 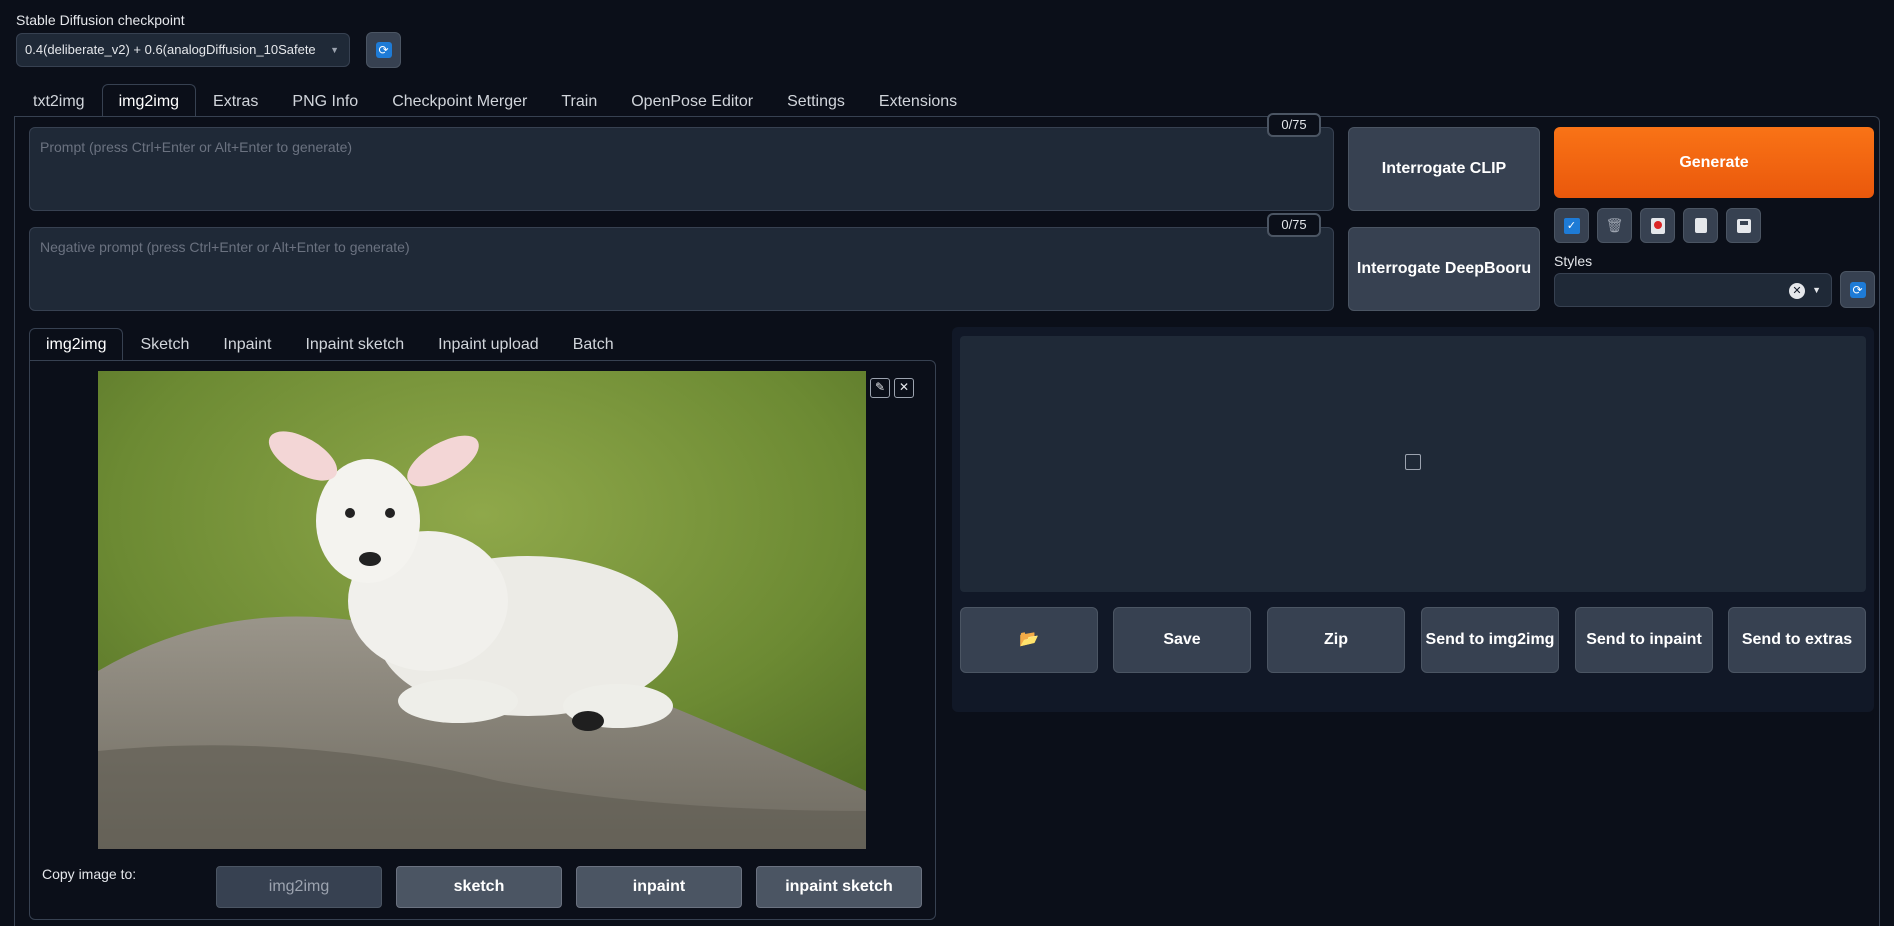 I want to click on paste-prompt-button, so click(x=1700, y=225).